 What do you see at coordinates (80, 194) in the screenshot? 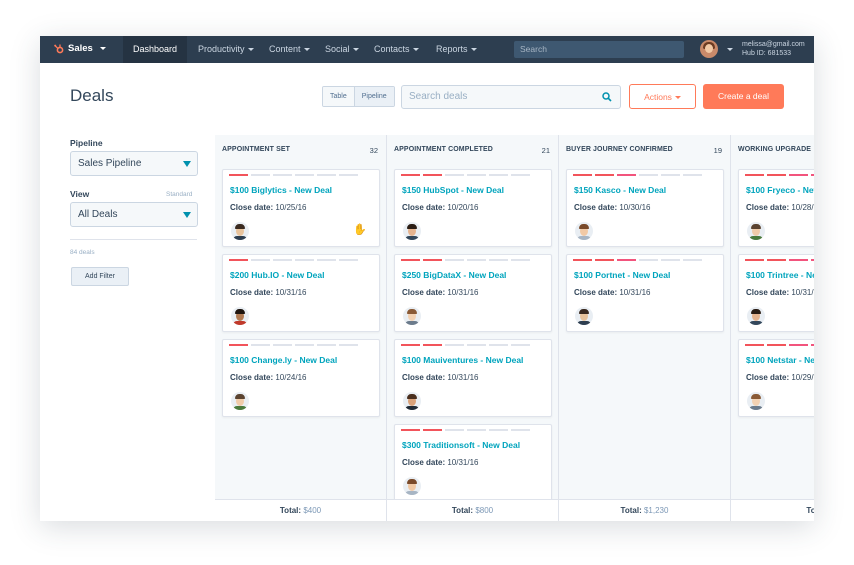
I see `view-label: View` at bounding box center [80, 194].